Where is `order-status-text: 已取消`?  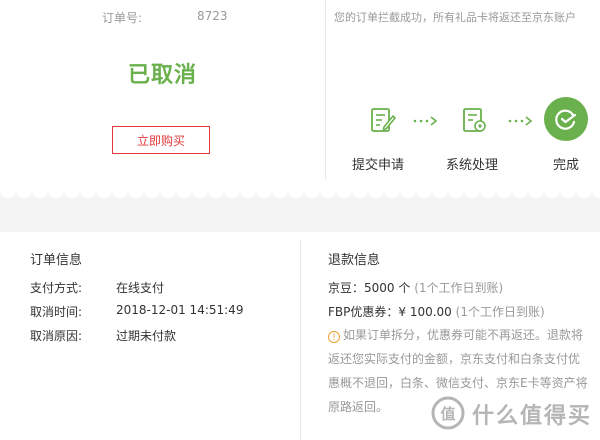 order-status-text: 已取消 is located at coordinates (162, 75).